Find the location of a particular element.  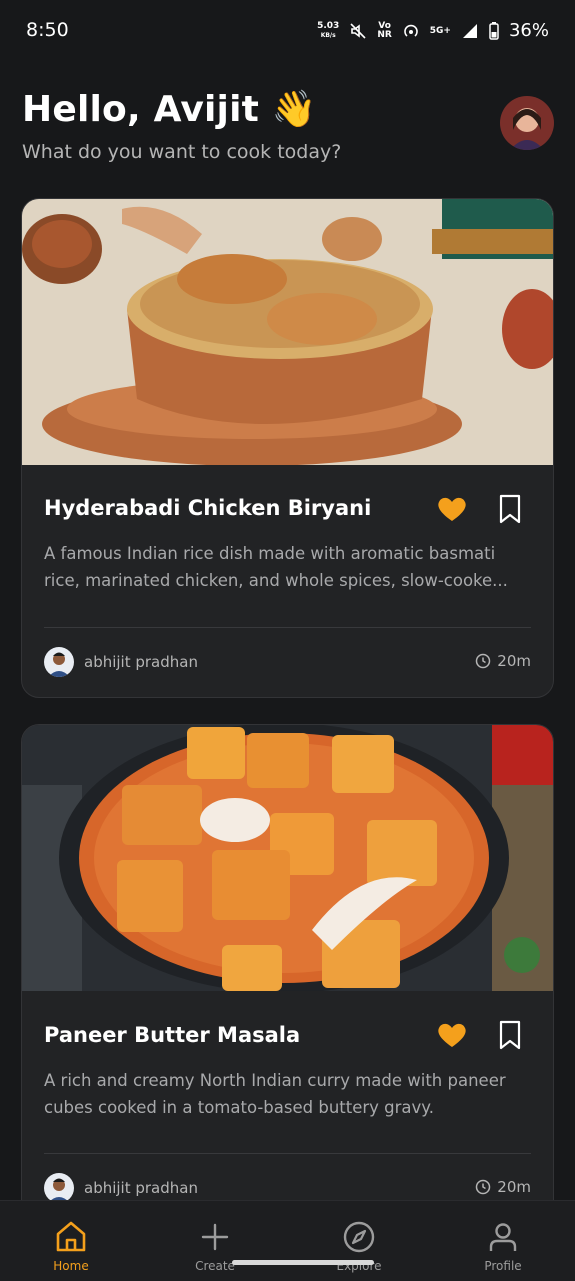

net-speed-unit: KB/s is located at coordinates (328, 35).